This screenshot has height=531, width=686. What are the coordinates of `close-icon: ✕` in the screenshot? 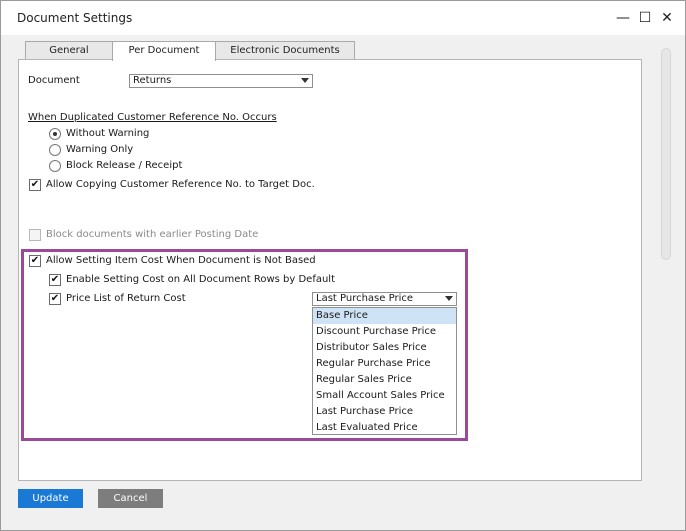 It's located at (667, 18).